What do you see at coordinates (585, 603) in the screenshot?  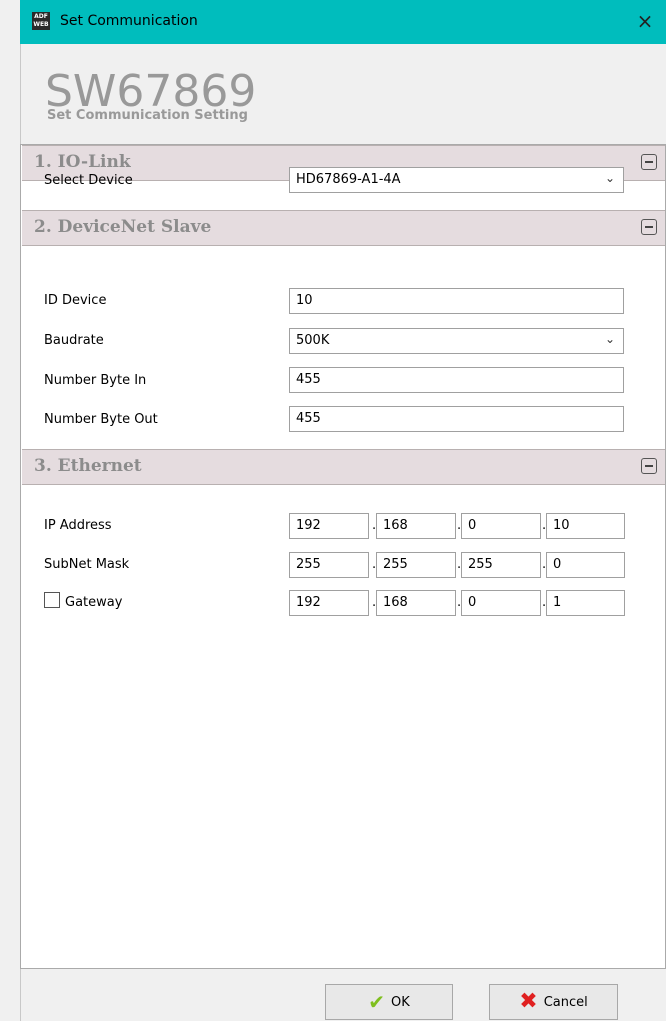 I see `gateway-octet-4: 1` at bounding box center [585, 603].